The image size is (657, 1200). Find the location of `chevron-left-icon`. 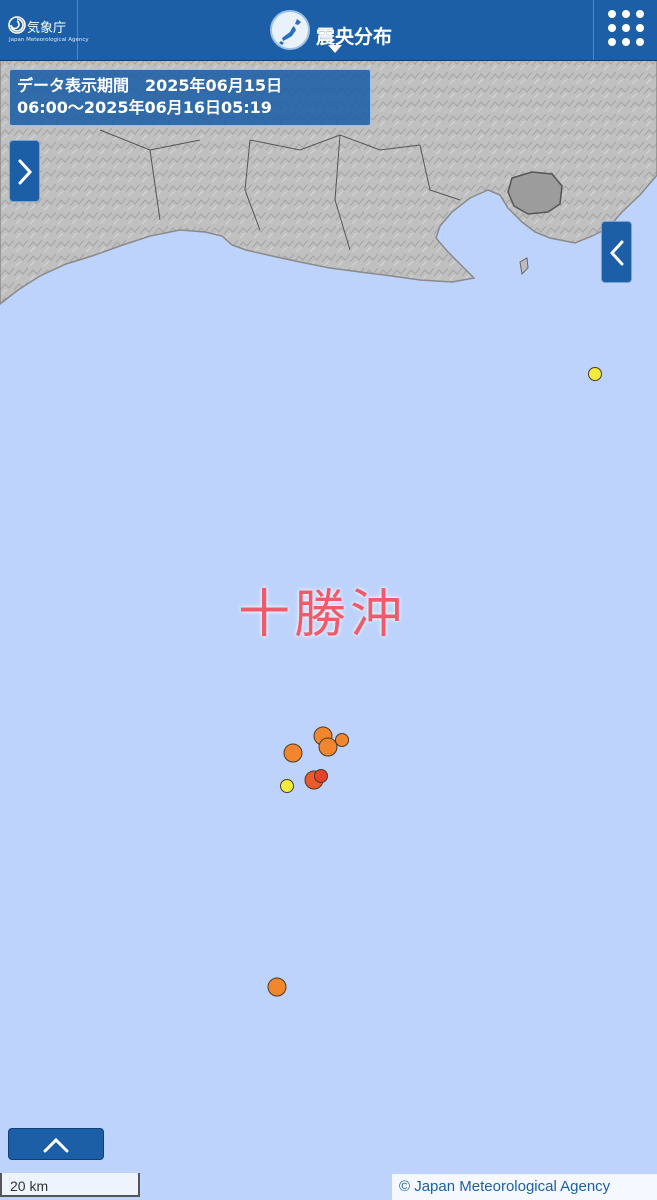

chevron-left-icon is located at coordinates (616, 253).